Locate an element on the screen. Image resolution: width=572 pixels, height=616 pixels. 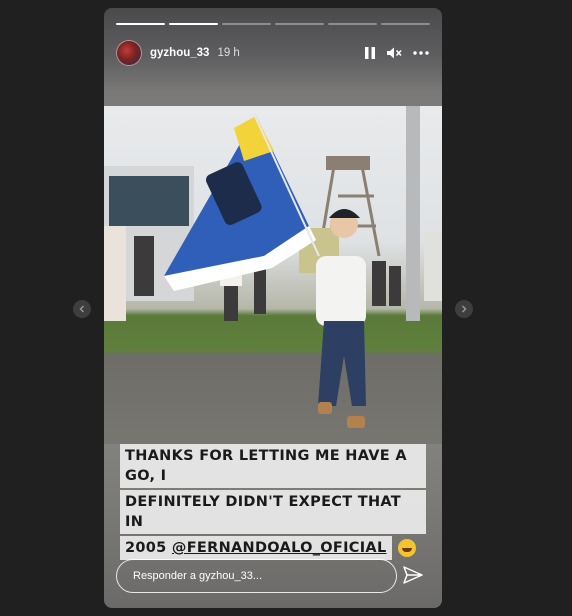
story-progress-bar is located at coordinates (273, 24).